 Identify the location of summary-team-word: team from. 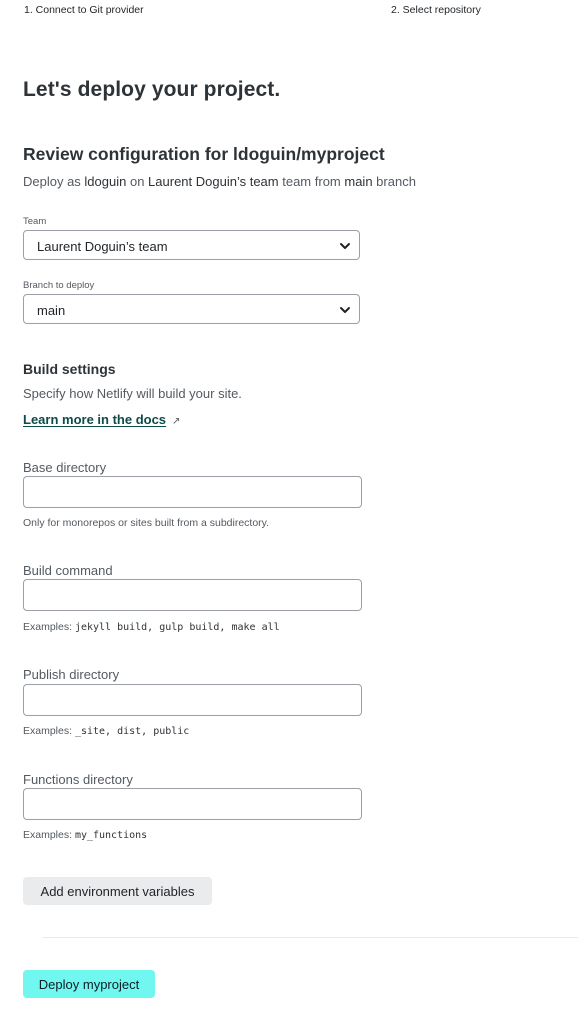
(311, 181).